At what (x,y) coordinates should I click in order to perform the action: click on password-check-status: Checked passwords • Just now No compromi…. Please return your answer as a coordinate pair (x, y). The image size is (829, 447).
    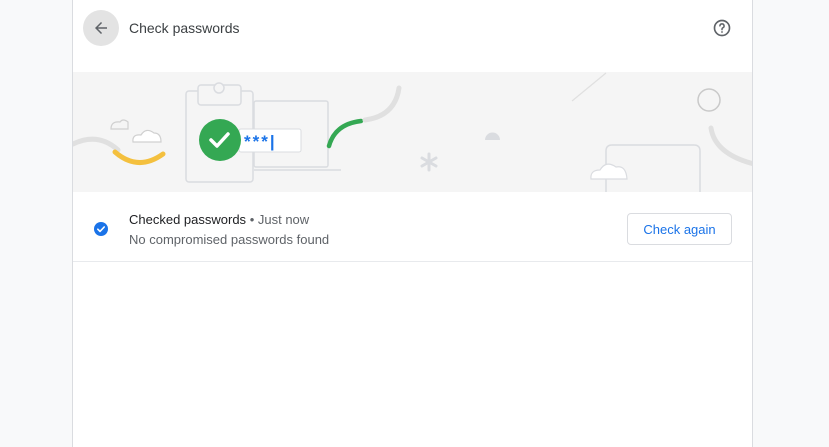
    Looking at the image, I should click on (412, 227).